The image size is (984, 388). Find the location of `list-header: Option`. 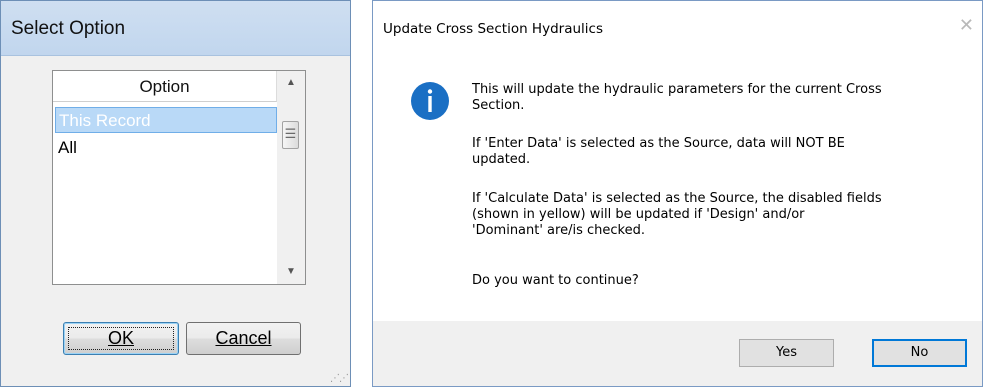

list-header: Option is located at coordinates (165, 86).